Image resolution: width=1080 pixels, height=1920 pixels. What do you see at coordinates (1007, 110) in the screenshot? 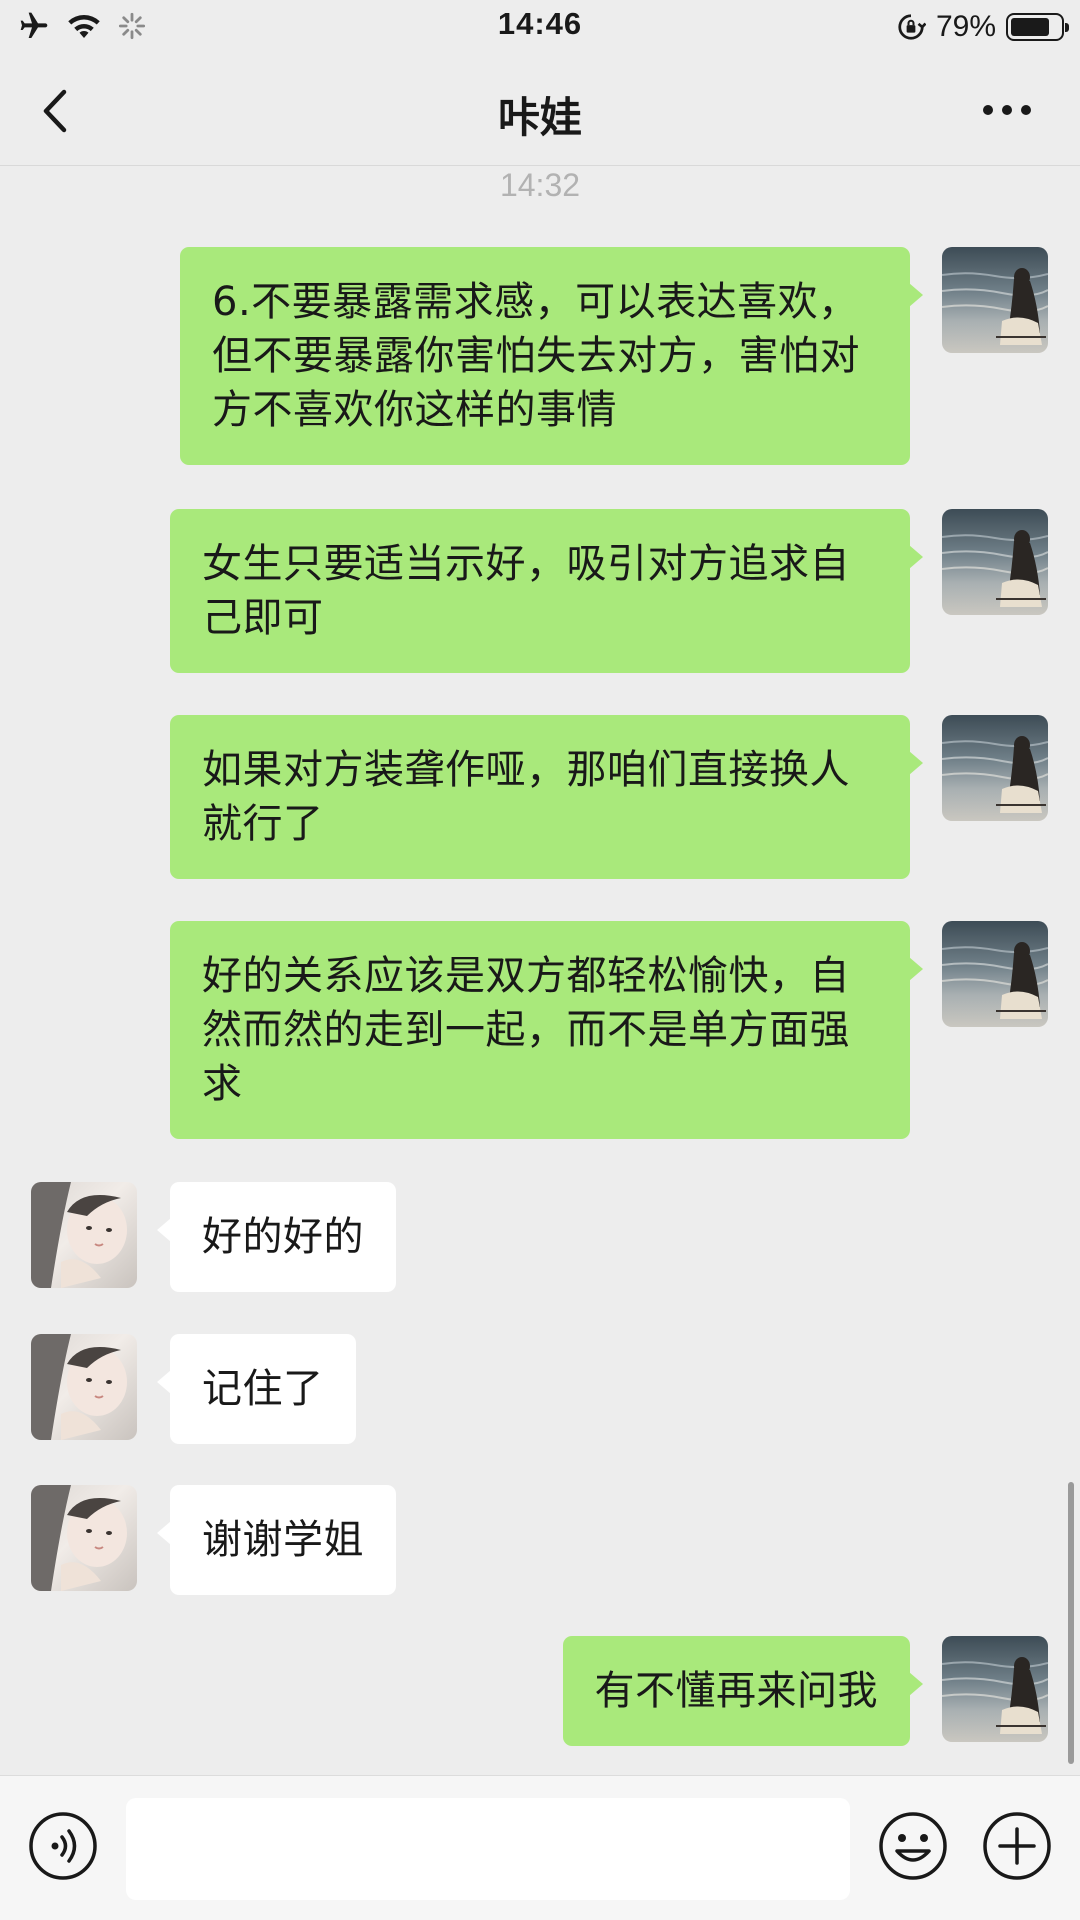
I see `more-dots-icon` at bounding box center [1007, 110].